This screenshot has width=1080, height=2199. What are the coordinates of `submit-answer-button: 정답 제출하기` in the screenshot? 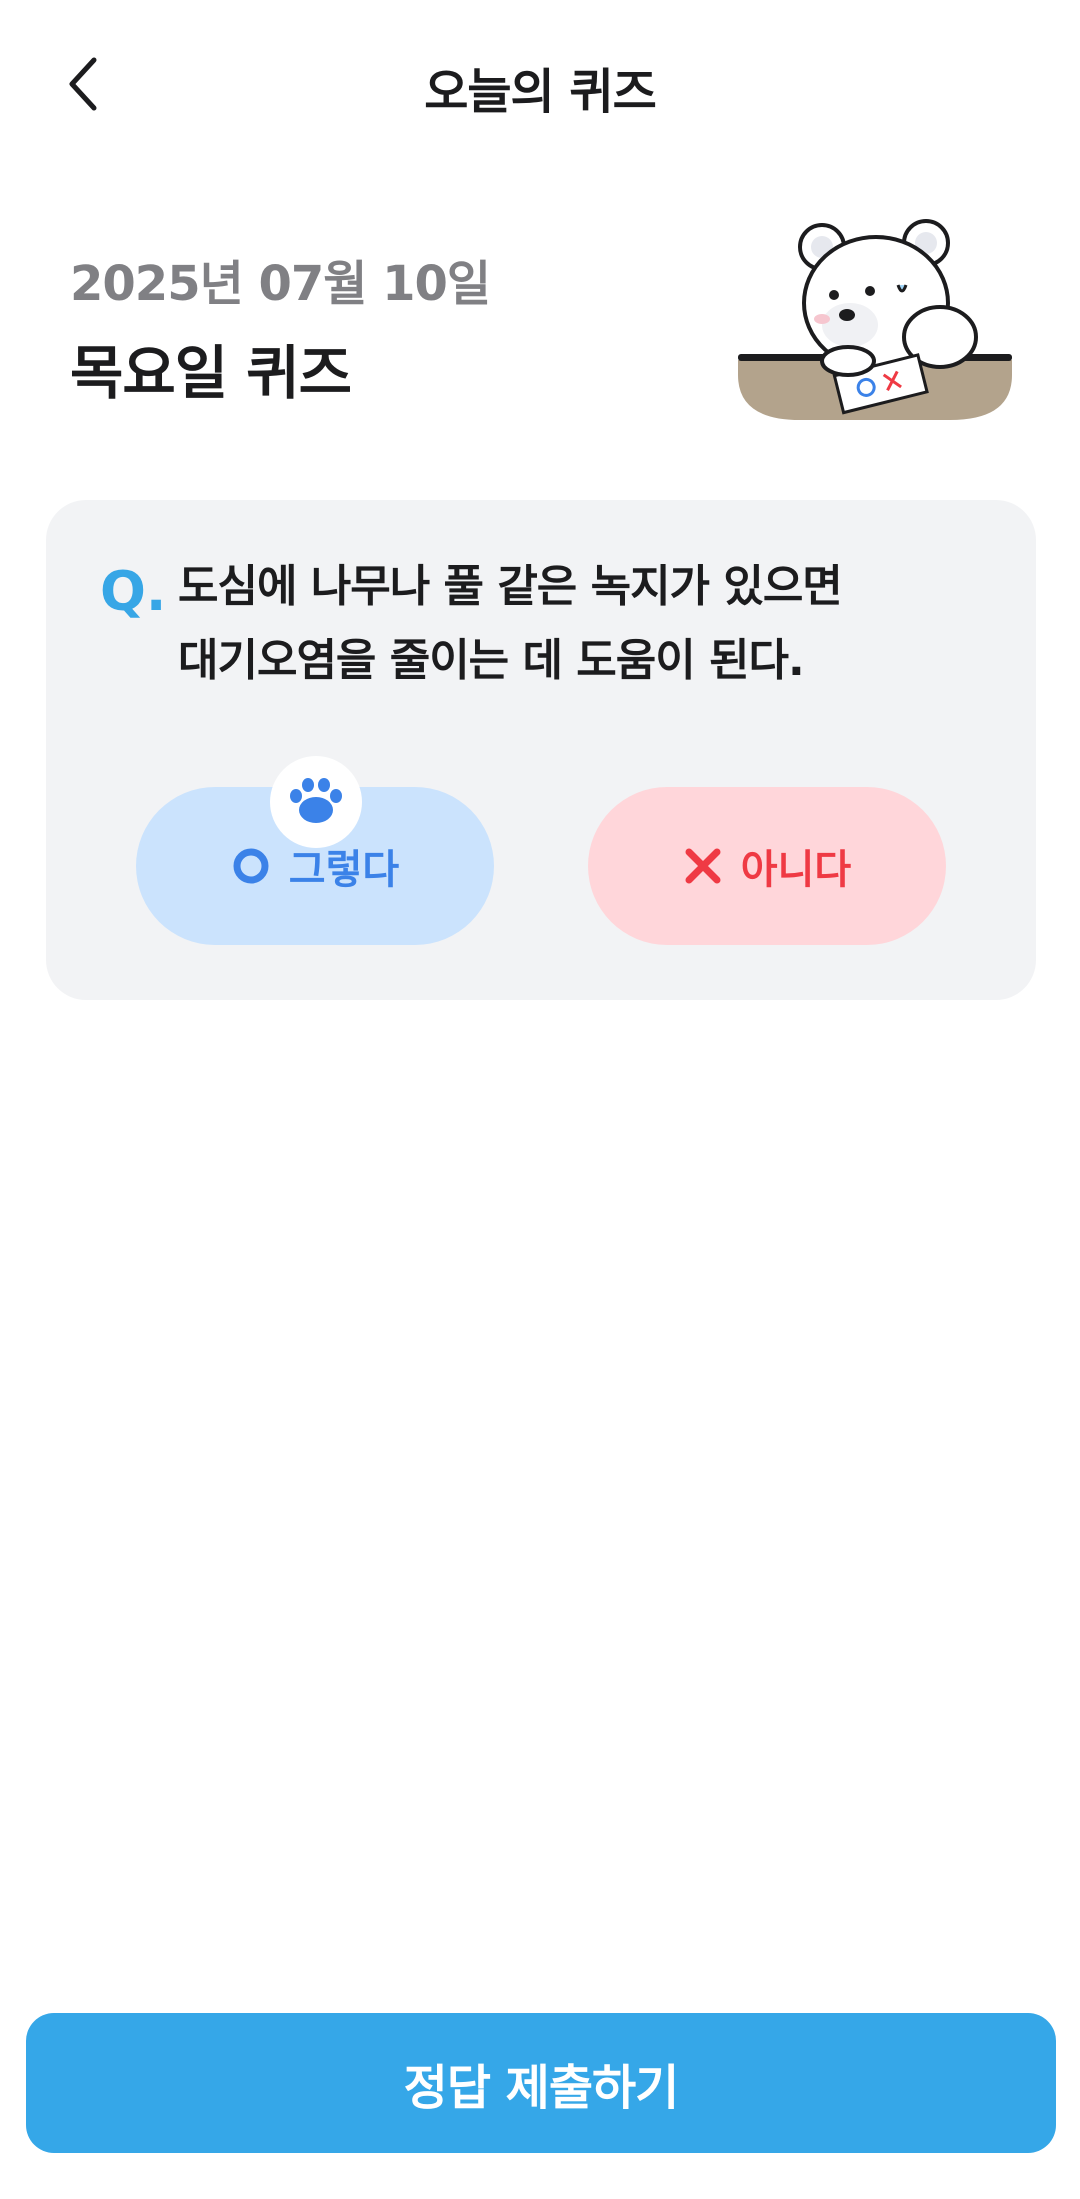 It's located at (541, 2083).